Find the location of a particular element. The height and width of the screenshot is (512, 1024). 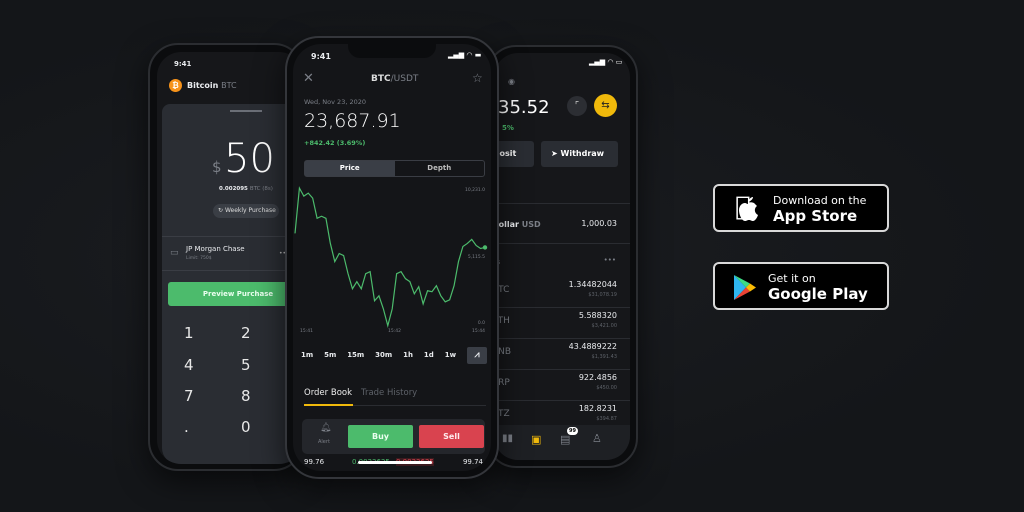

line-chart-toggle-icon: ⩘ is located at coordinates (476, 355).